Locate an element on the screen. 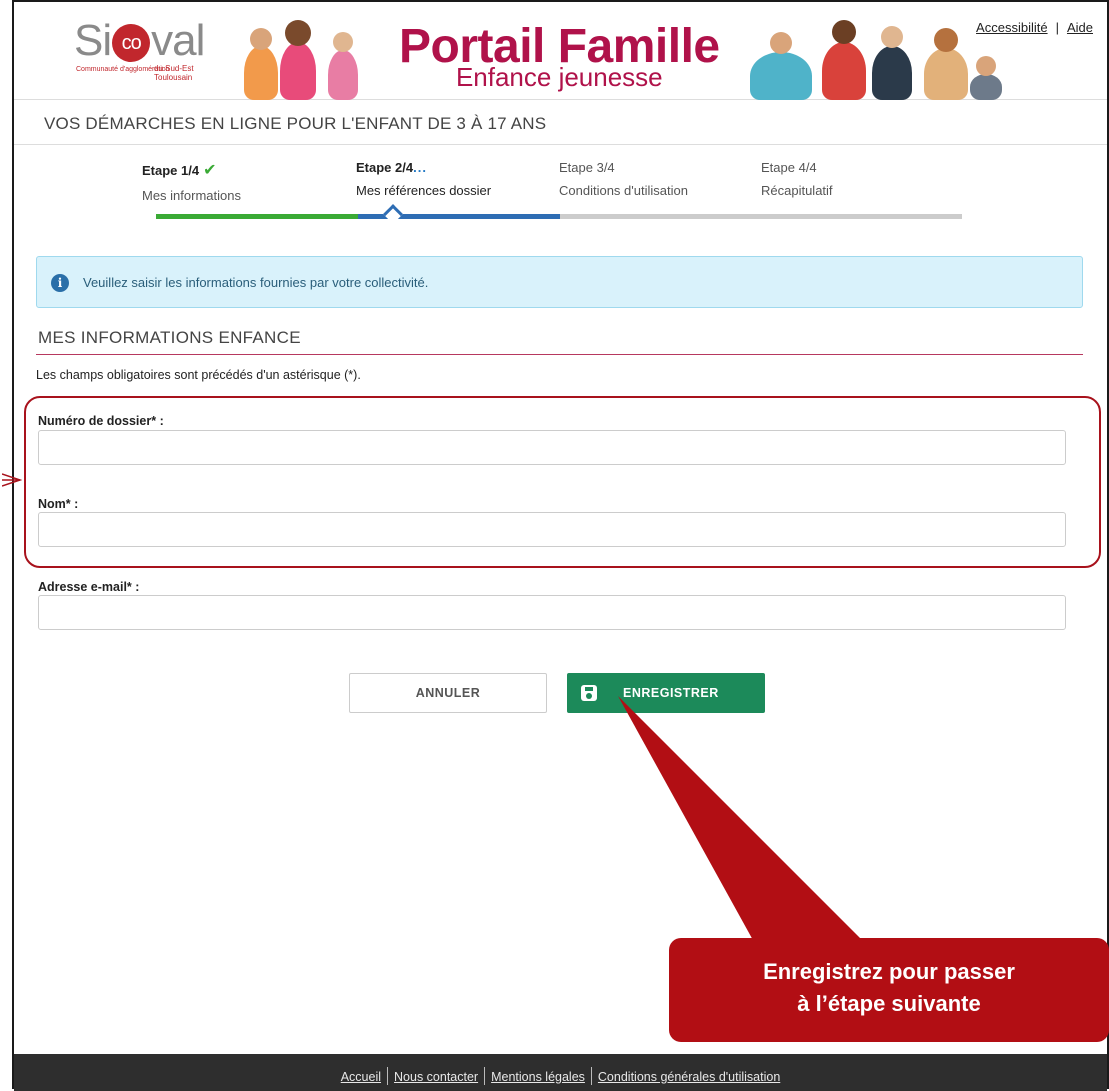 The height and width of the screenshot is (1091, 1109). step-4: Etape 4/4 Récapitulatif is located at coordinates (797, 179).